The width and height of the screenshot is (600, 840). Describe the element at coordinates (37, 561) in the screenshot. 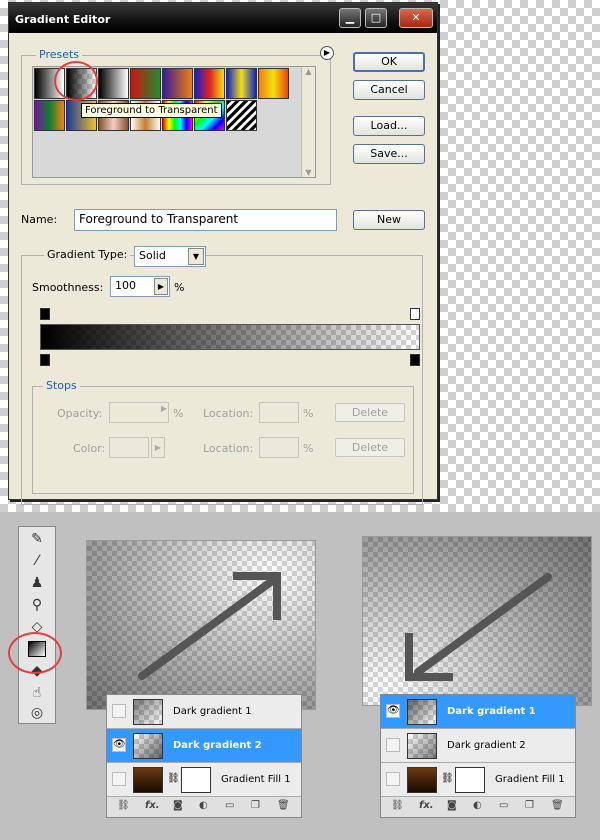

I see `brush-icon: ⁄` at that location.